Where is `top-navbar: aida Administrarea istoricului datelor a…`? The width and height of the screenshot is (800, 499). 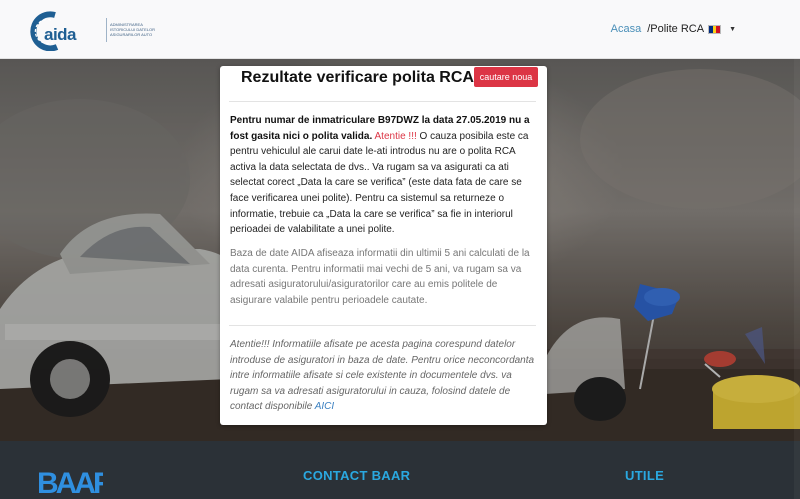 top-navbar: aida Administrarea istoricului datelor a… is located at coordinates (400, 29).